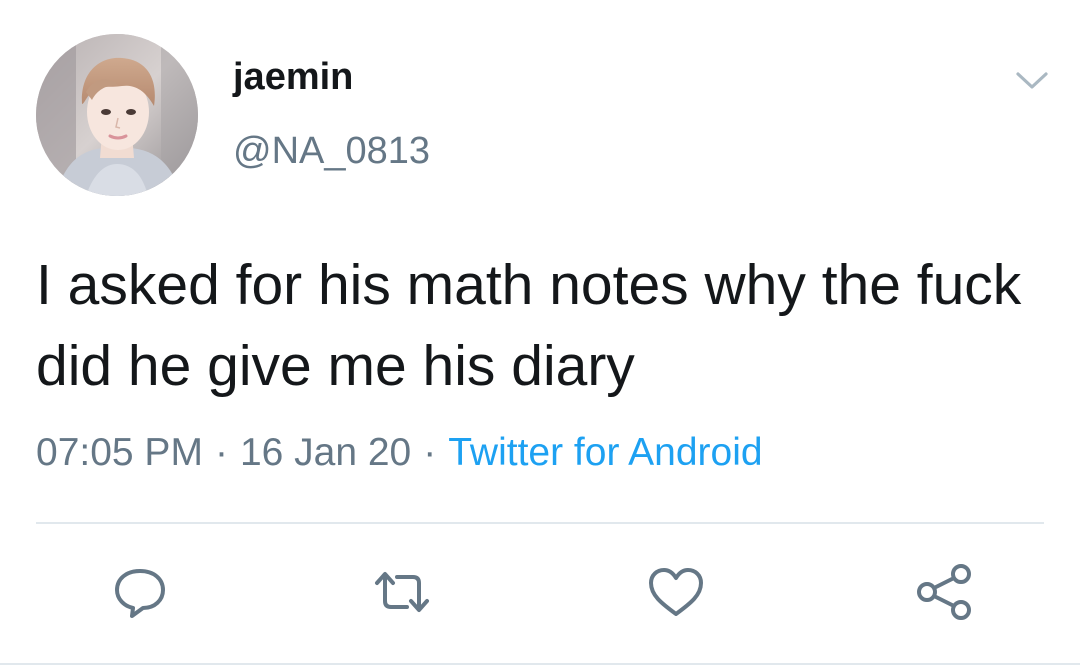  Describe the element at coordinates (1032, 80) in the screenshot. I see `chevron-down-icon` at that location.